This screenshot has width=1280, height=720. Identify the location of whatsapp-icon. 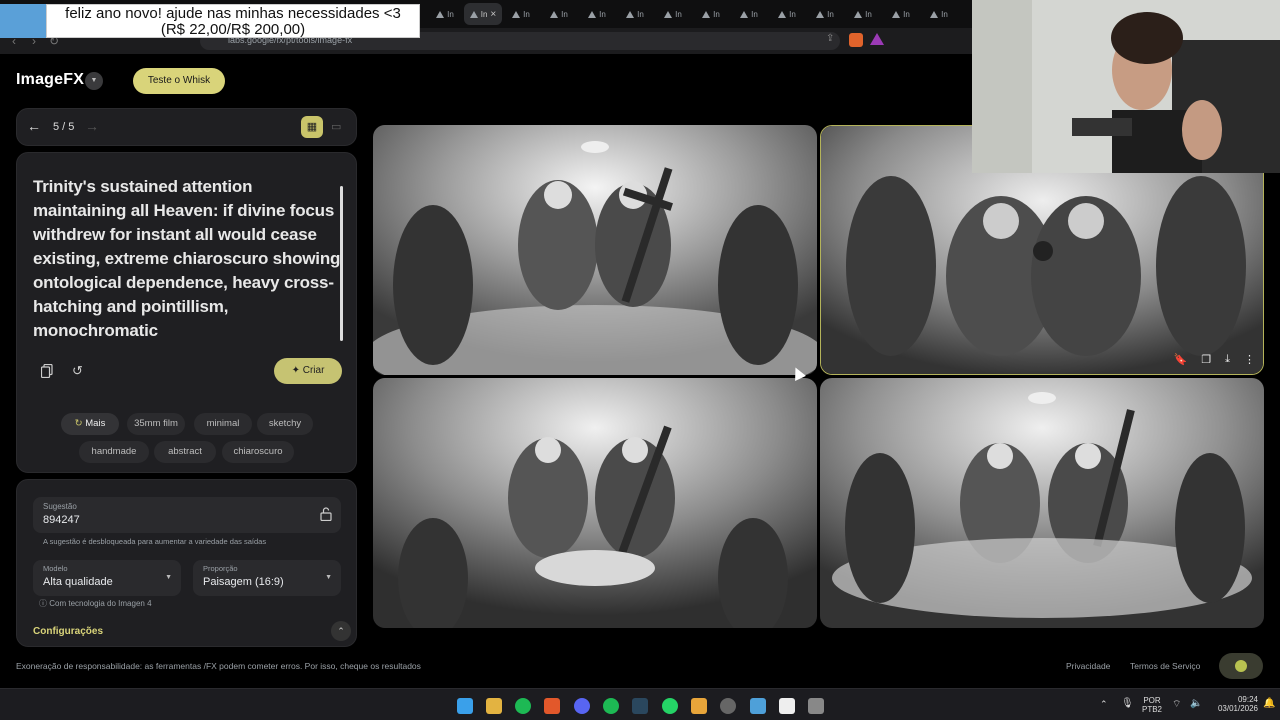
(670, 706).